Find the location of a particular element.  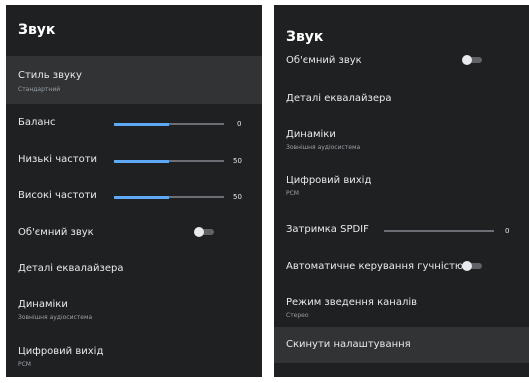

setting-spdif-delay: Затримка SPDIF 0 is located at coordinates (401, 230).